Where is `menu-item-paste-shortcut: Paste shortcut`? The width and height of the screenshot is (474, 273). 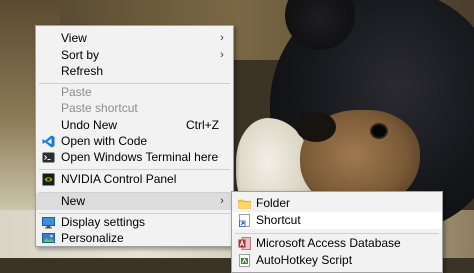 menu-item-paste-shortcut: Paste shortcut is located at coordinates (134, 108).